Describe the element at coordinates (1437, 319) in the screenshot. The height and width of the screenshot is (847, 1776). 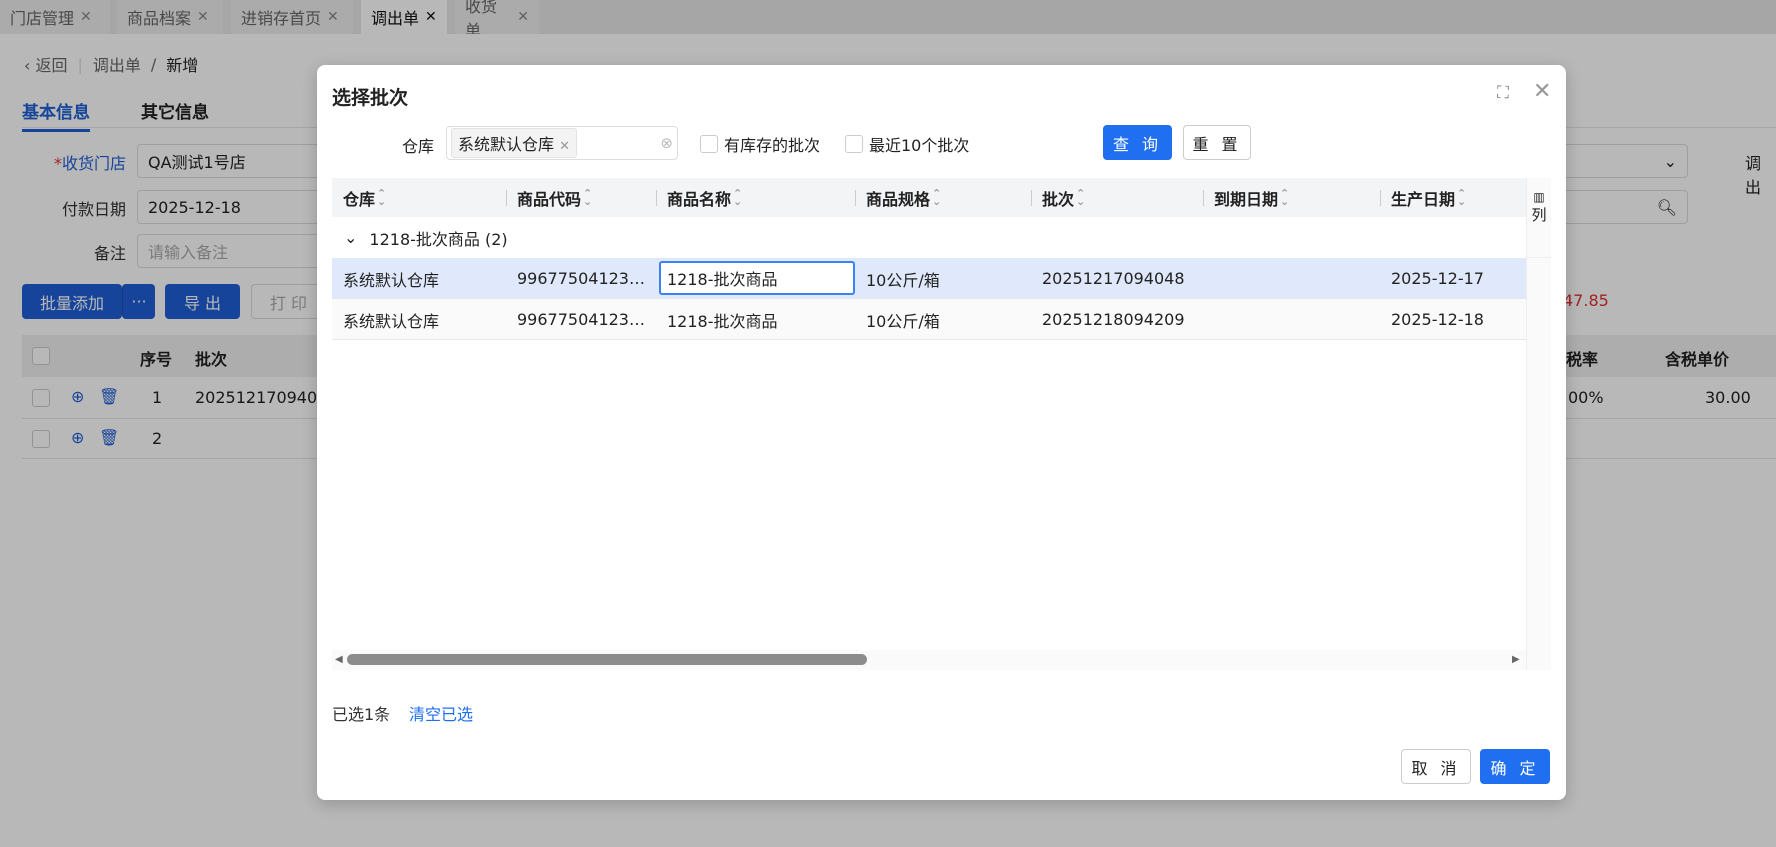
I see `cell-produced: 2025-12-18` at that location.